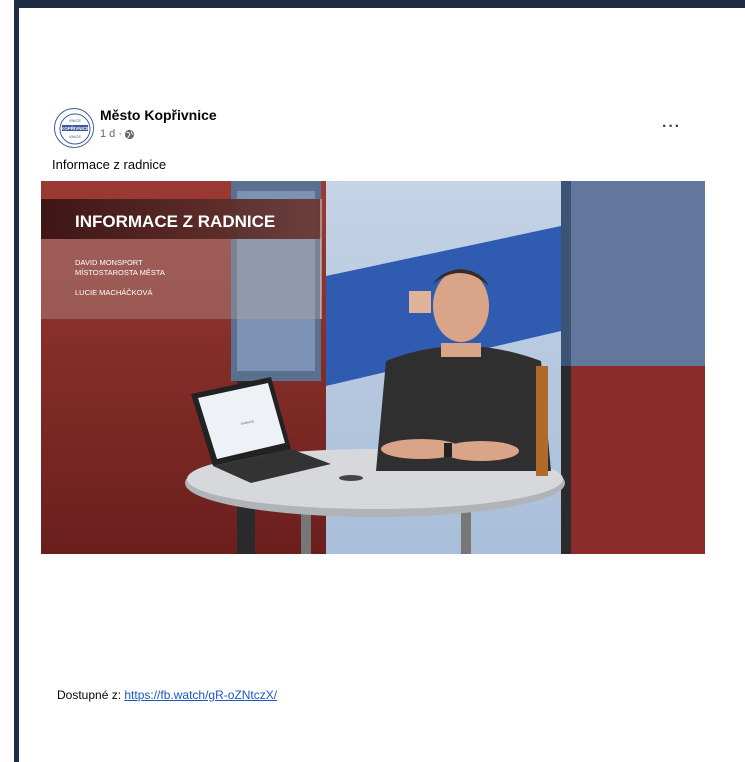 The width and height of the screenshot is (745, 762). What do you see at coordinates (379, 4) in the screenshot?
I see `window-frame-top` at bounding box center [379, 4].